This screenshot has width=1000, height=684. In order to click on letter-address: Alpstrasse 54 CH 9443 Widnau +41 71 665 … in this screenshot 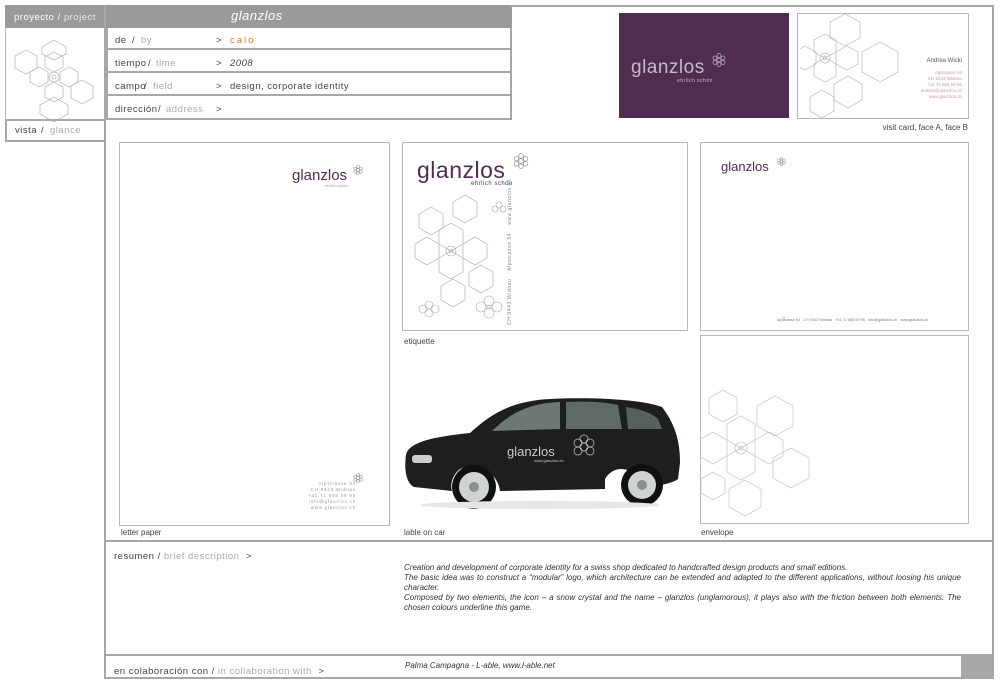, I will do `click(332, 496)`.